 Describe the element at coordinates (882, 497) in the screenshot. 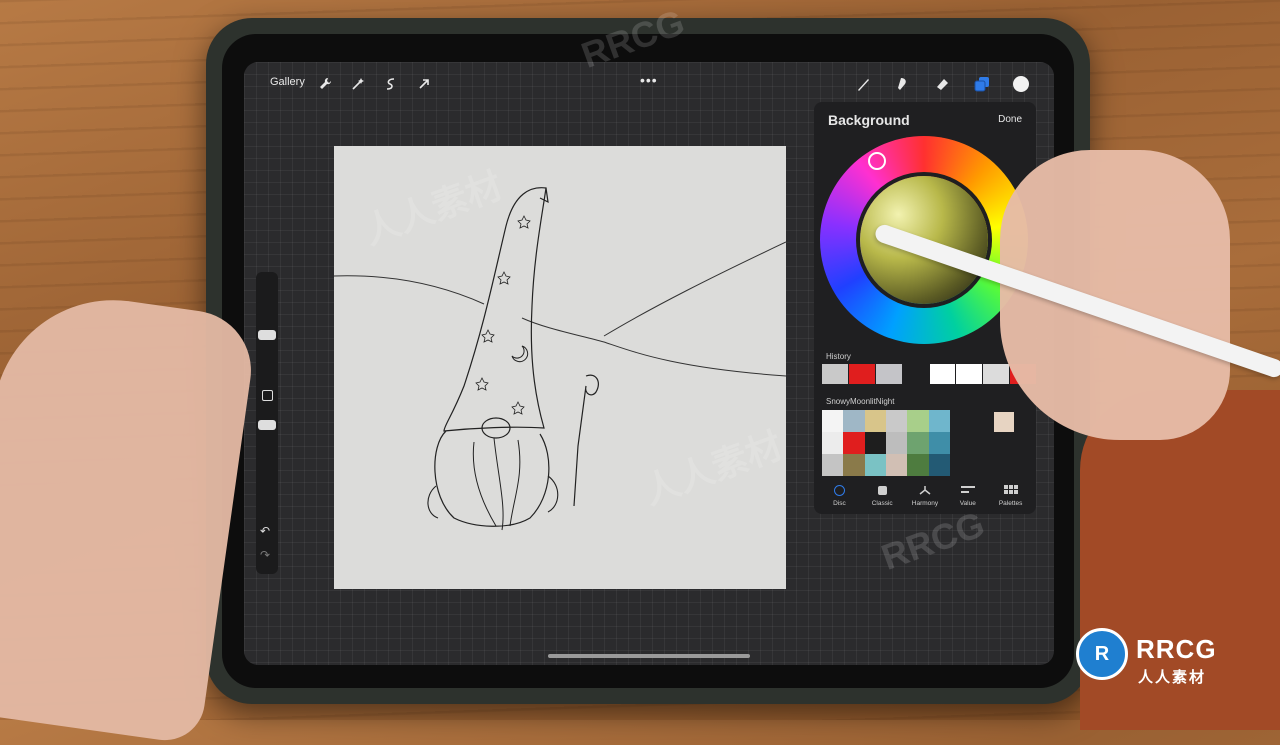

I see `tab-classic: Classic` at that location.